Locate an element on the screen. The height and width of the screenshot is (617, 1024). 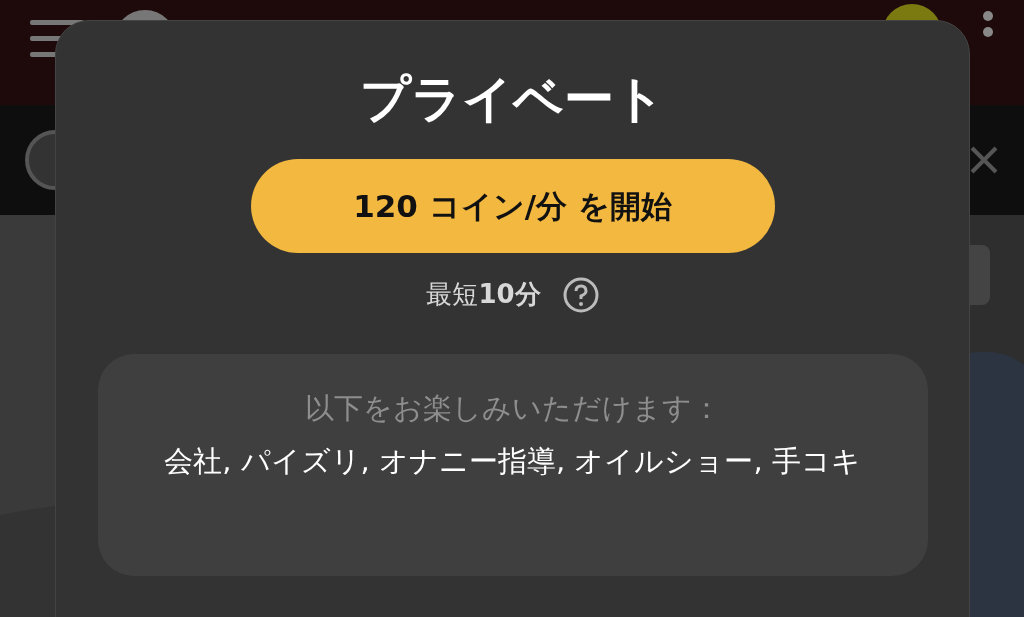
features-heading: 以下をお楽しみいただけます： is located at coordinates (512, 408).